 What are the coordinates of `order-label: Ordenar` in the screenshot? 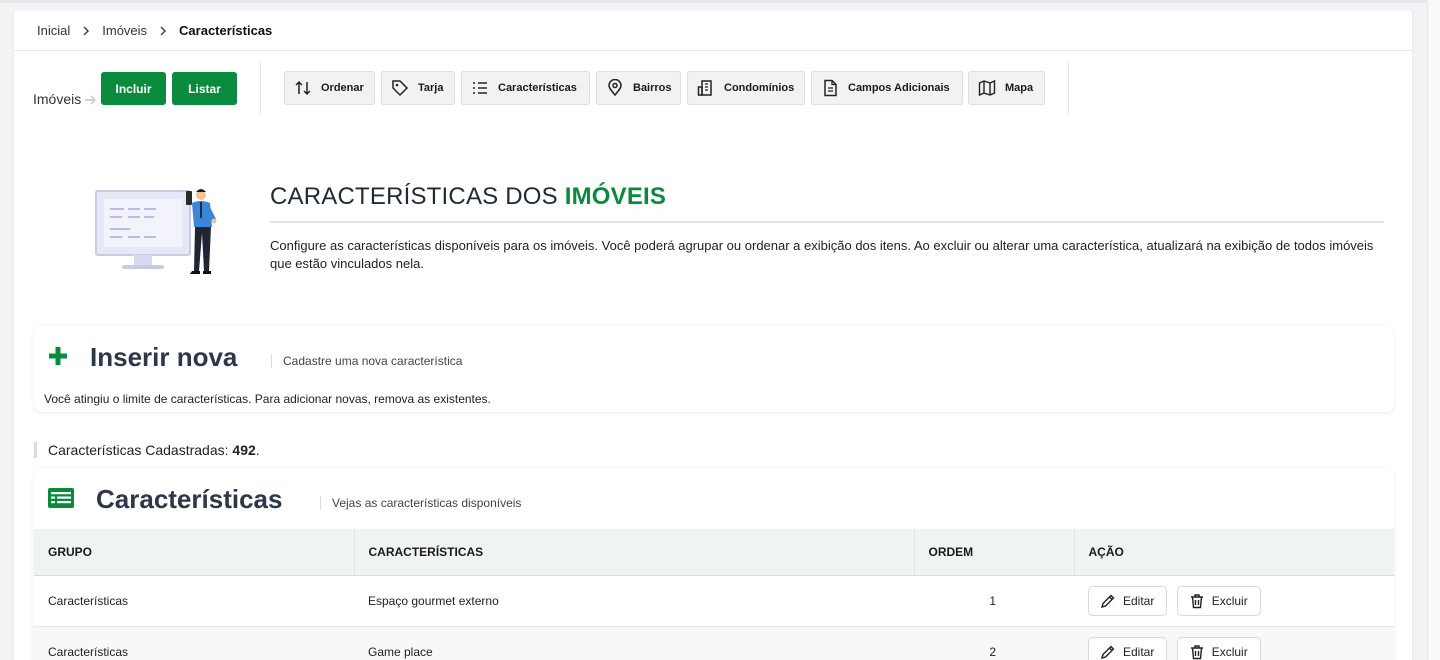 It's located at (342, 88).